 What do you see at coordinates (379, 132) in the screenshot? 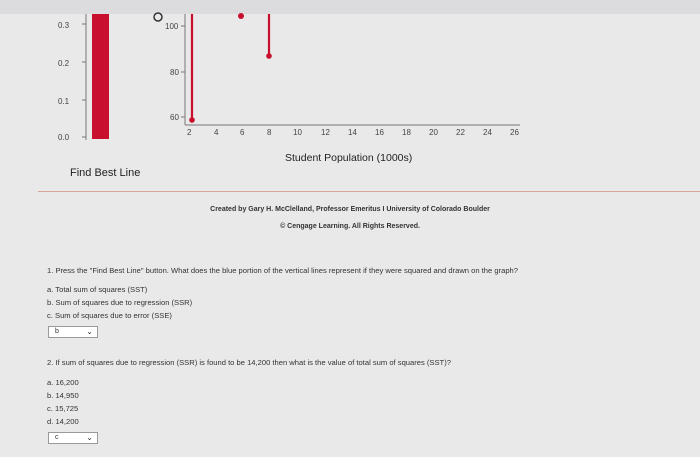
I see `x-tick: 16` at bounding box center [379, 132].